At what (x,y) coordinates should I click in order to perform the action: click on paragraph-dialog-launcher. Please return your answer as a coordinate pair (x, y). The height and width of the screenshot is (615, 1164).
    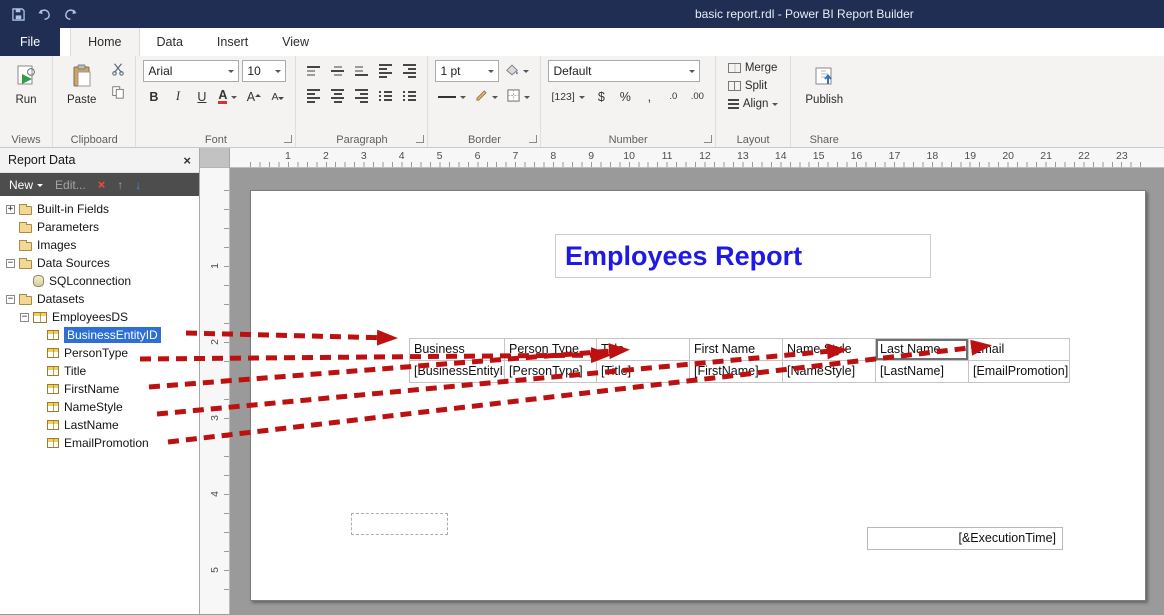
    Looking at the image, I should click on (420, 139).